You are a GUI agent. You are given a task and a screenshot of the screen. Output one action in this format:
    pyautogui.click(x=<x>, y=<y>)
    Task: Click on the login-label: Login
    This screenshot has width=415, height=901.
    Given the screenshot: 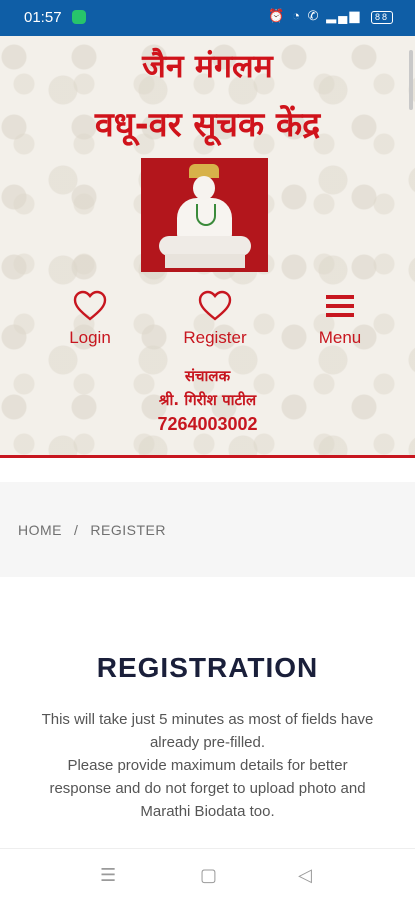 What is the action you would take?
    pyautogui.click(x=90, y=337)
    